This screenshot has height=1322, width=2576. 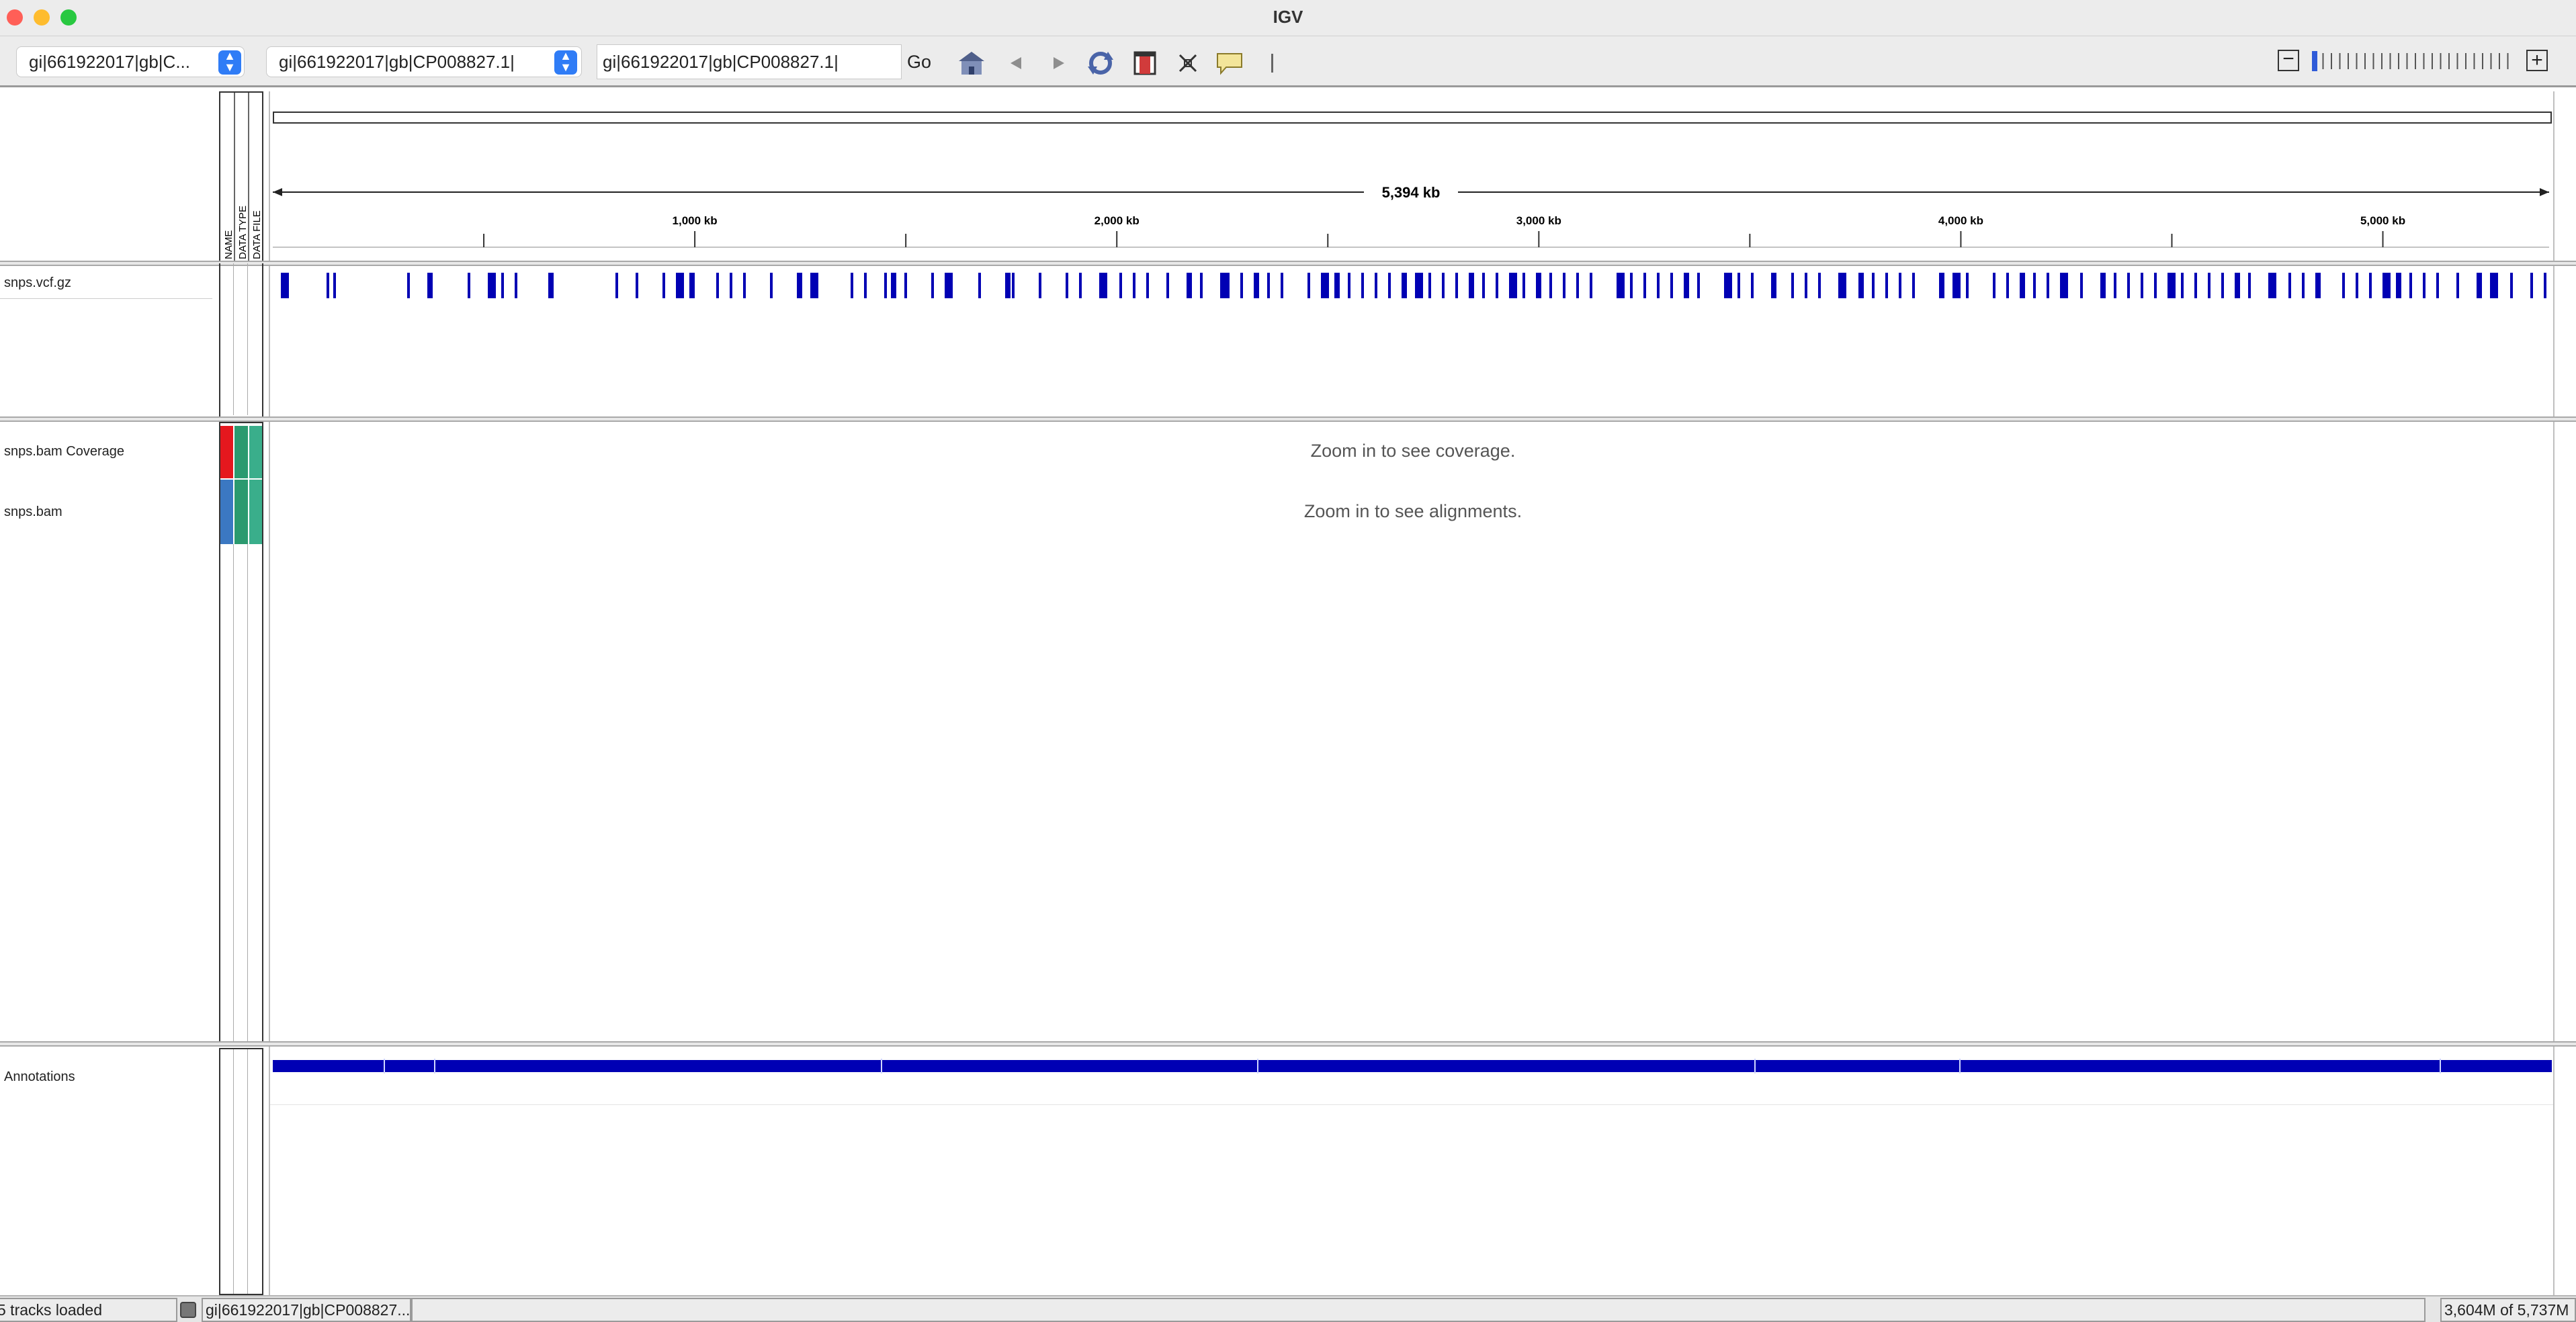 What do you see at coordinates (1412, 1066) in the screenshot?
I see `annotation-feature` at bounding box center [1412, 1066].